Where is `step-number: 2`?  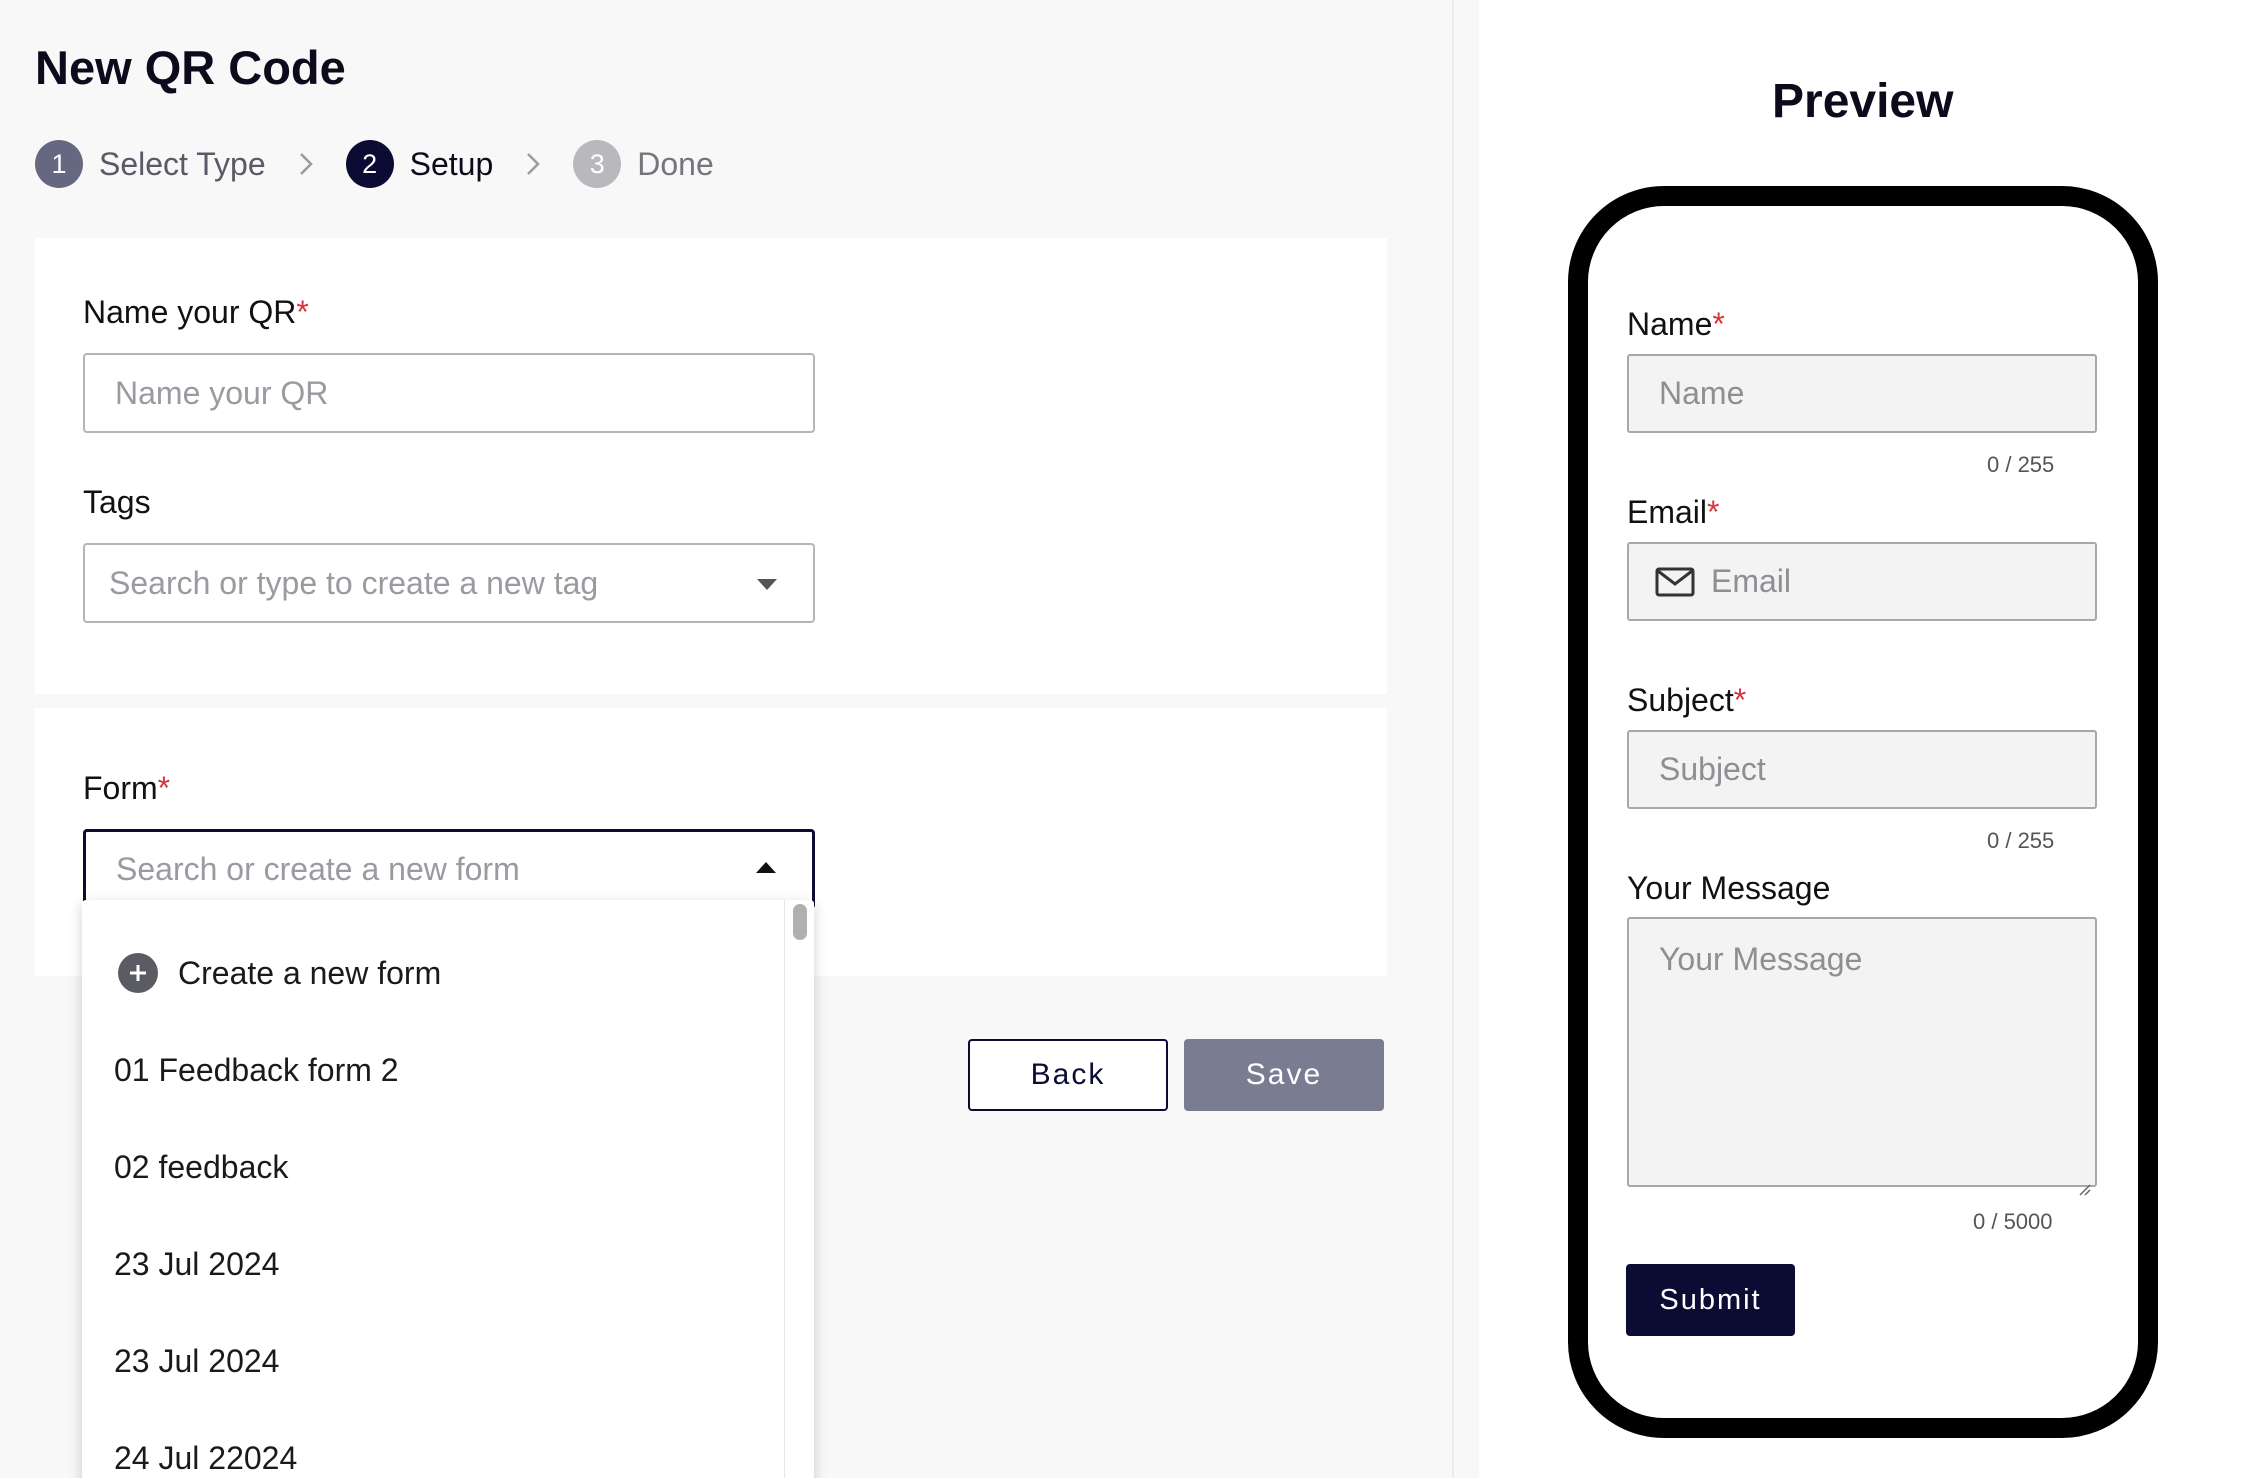
step-number: 2 is located at coordinates (369, 164).